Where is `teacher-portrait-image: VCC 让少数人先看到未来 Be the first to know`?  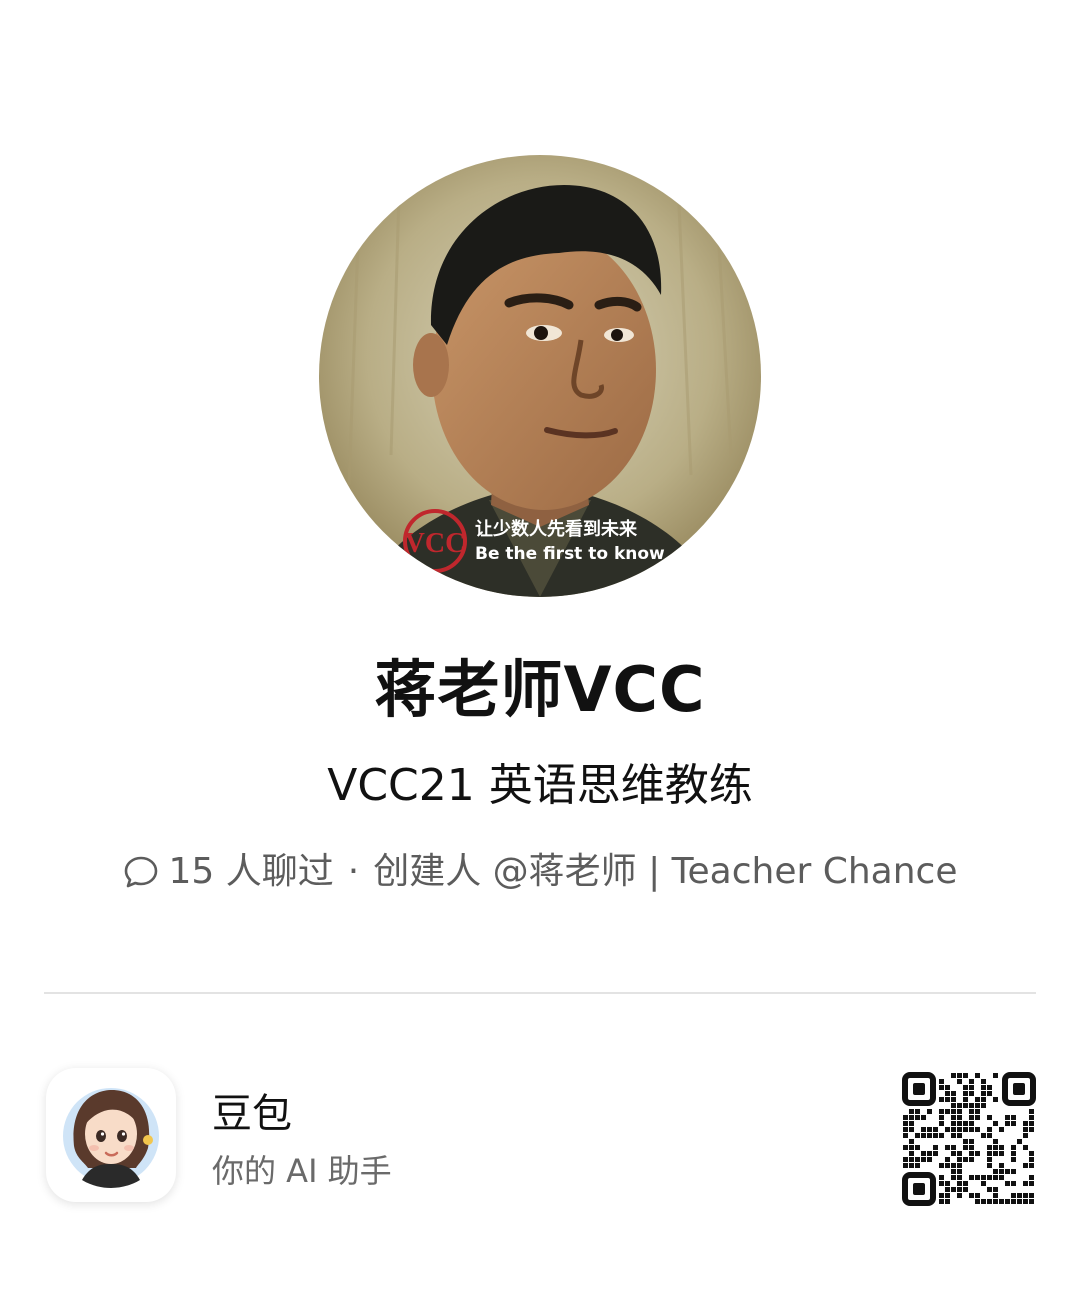
teacher-portrait-image: VCC 让少数人先看到未来 Be the first to know is located at coordinates (540, 376).